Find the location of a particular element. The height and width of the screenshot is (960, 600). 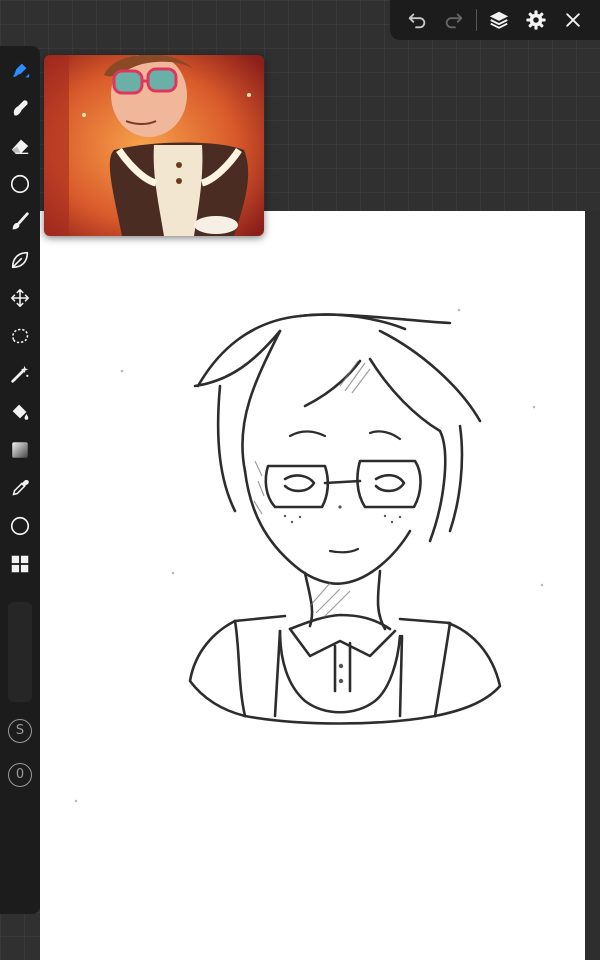

brush-size-slider is located at coordinates (20, 652).